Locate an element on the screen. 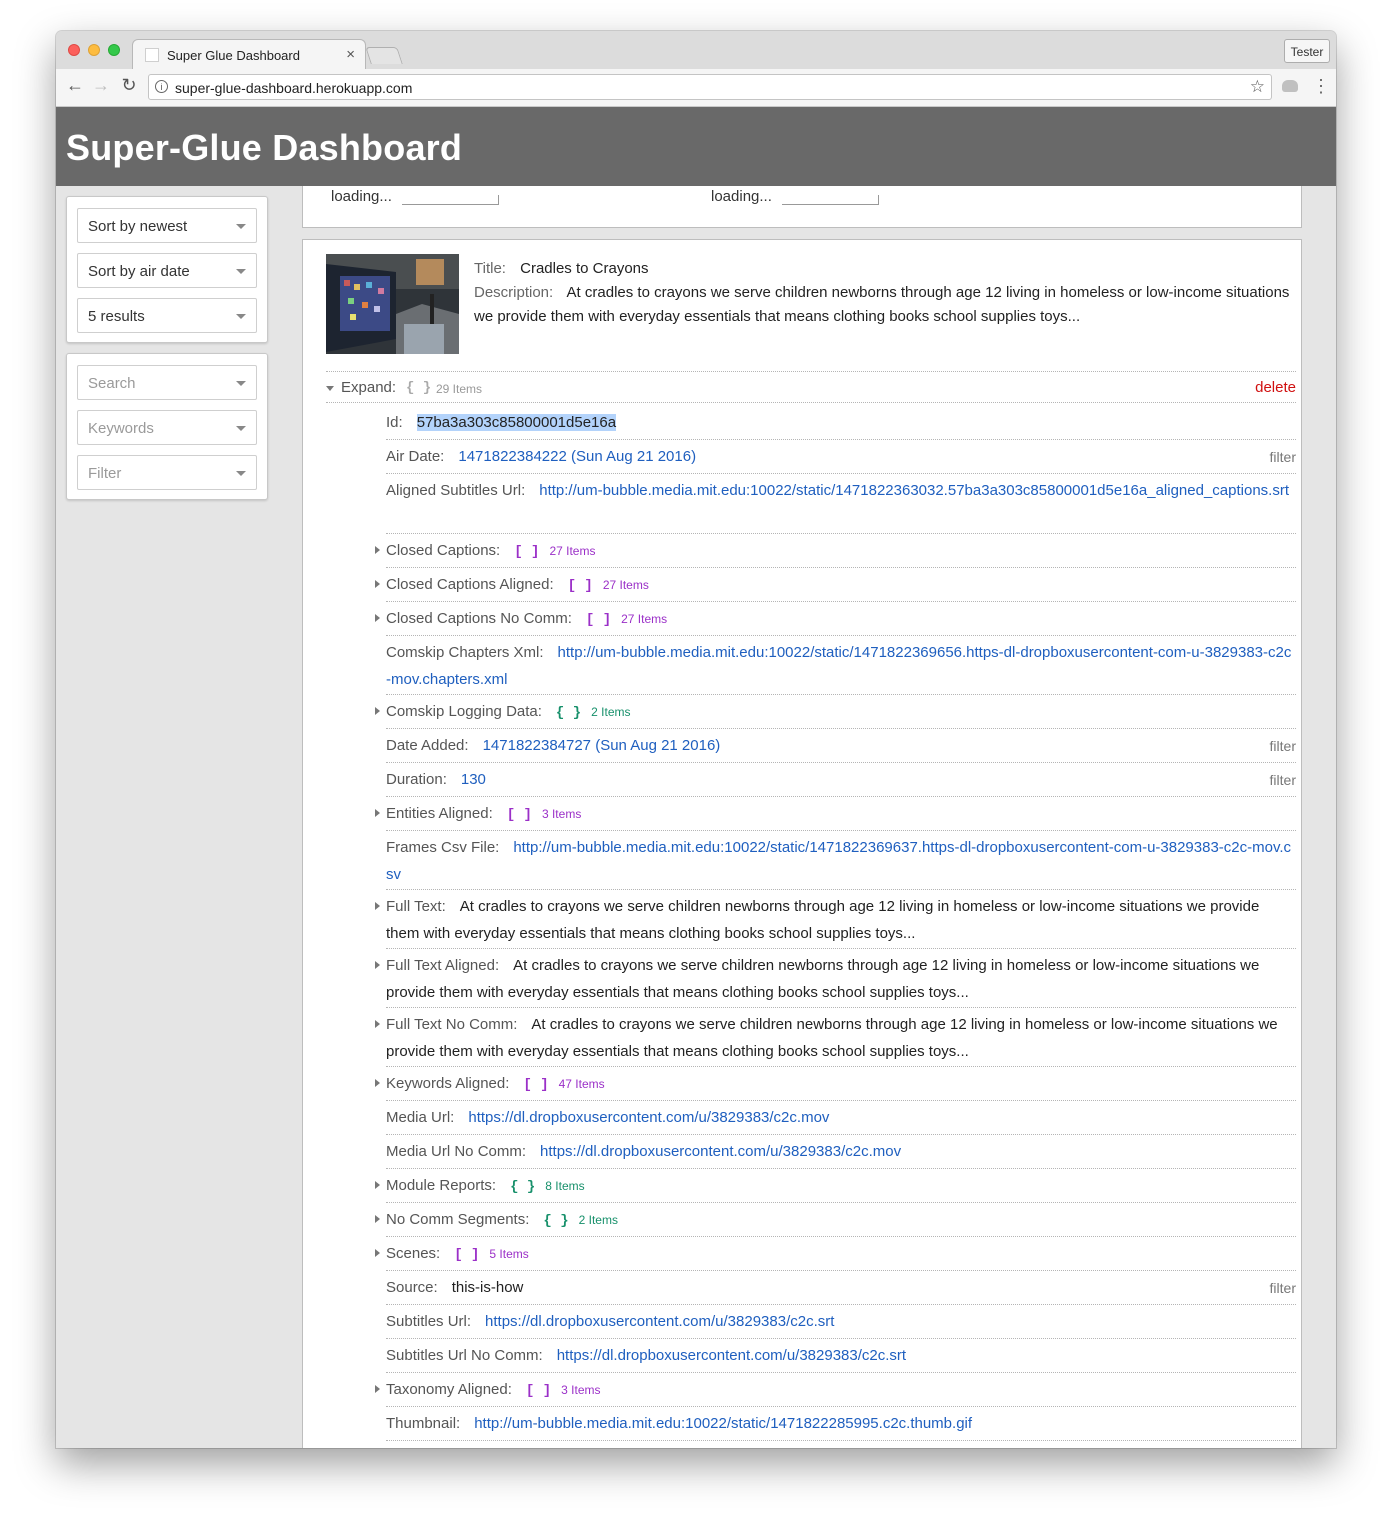  field-label: Source: is located at coordinates (412, 1287).